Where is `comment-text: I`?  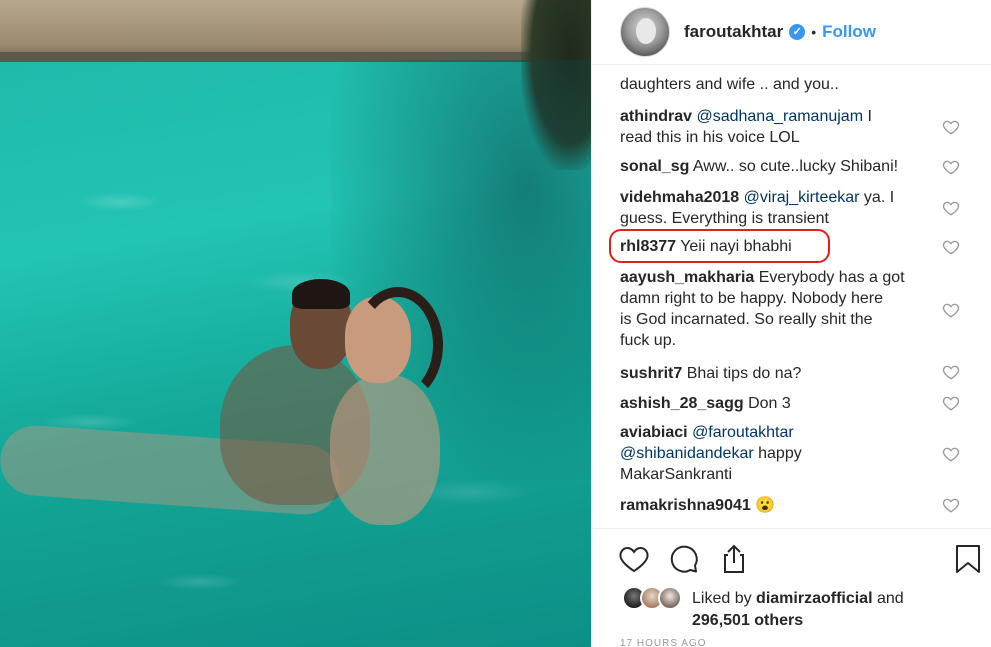 comment-text: I is located at coordinates (867, 116).